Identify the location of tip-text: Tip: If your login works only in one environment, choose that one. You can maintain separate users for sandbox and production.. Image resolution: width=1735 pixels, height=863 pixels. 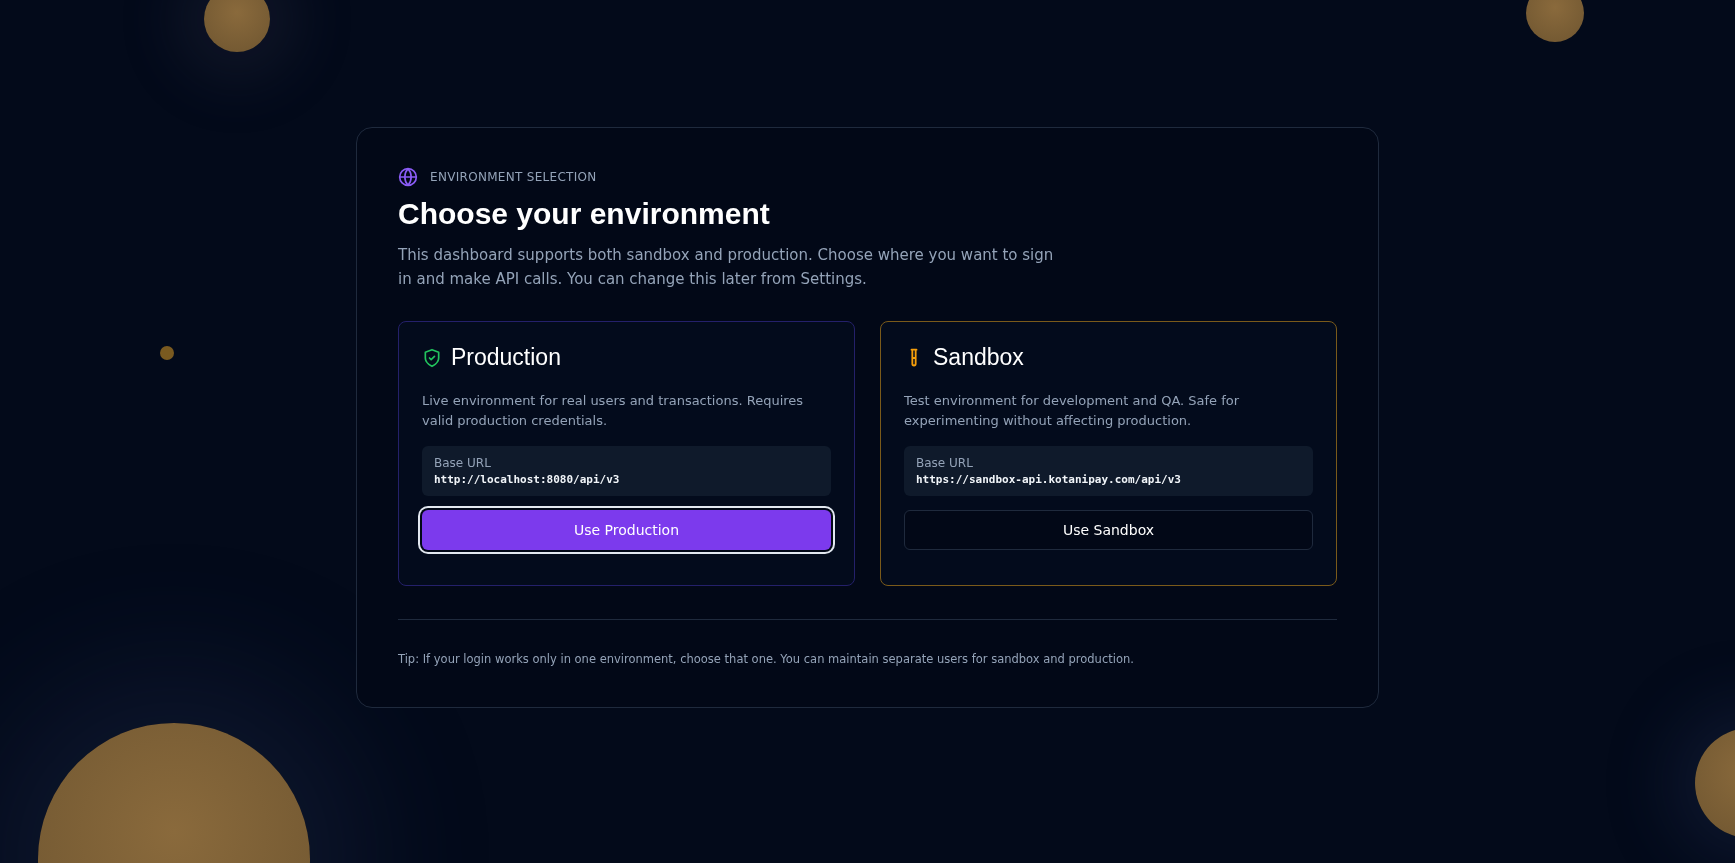
(766, 659).